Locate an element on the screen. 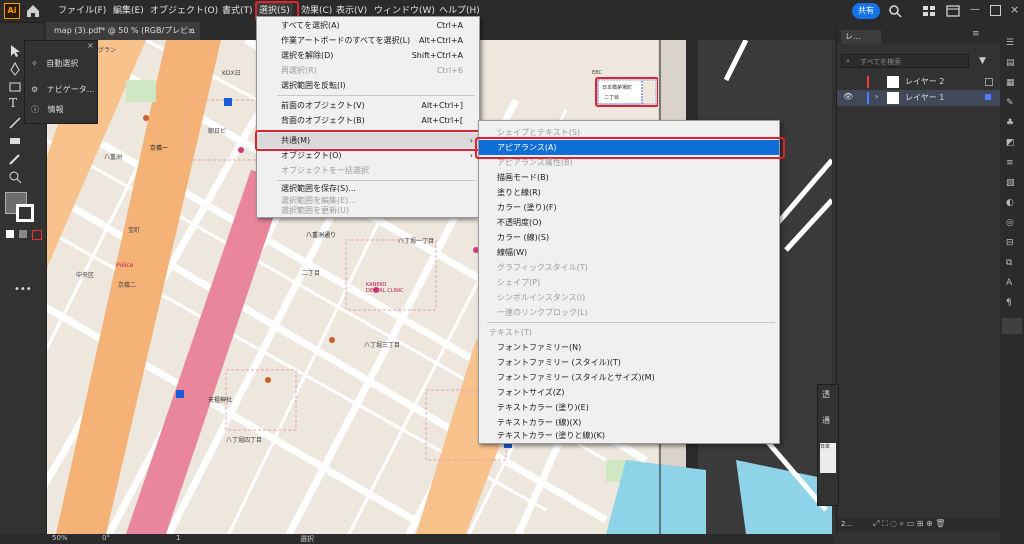 The image size is (1024, 544). menu-item-bulk-select: オブジェクトを一括選択 is located at coordinates (368, 170).